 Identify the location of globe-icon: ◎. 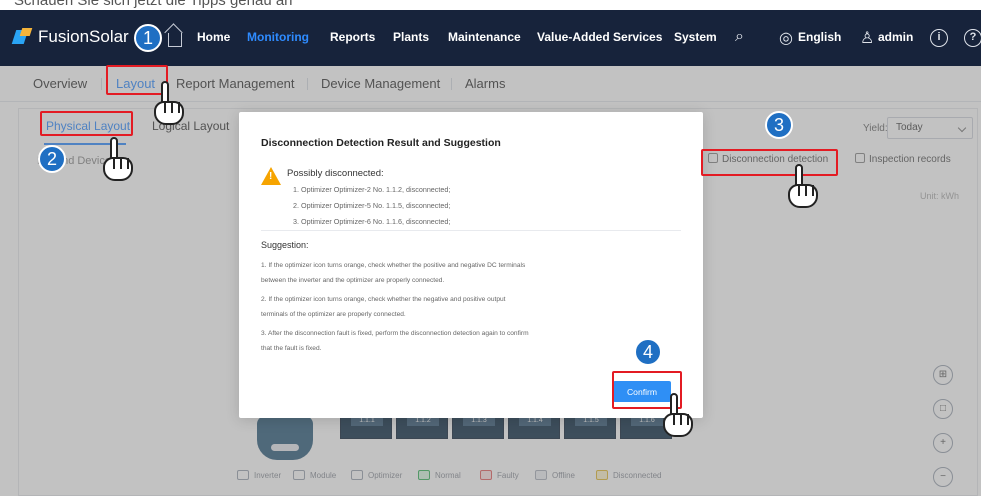
(786, 38).